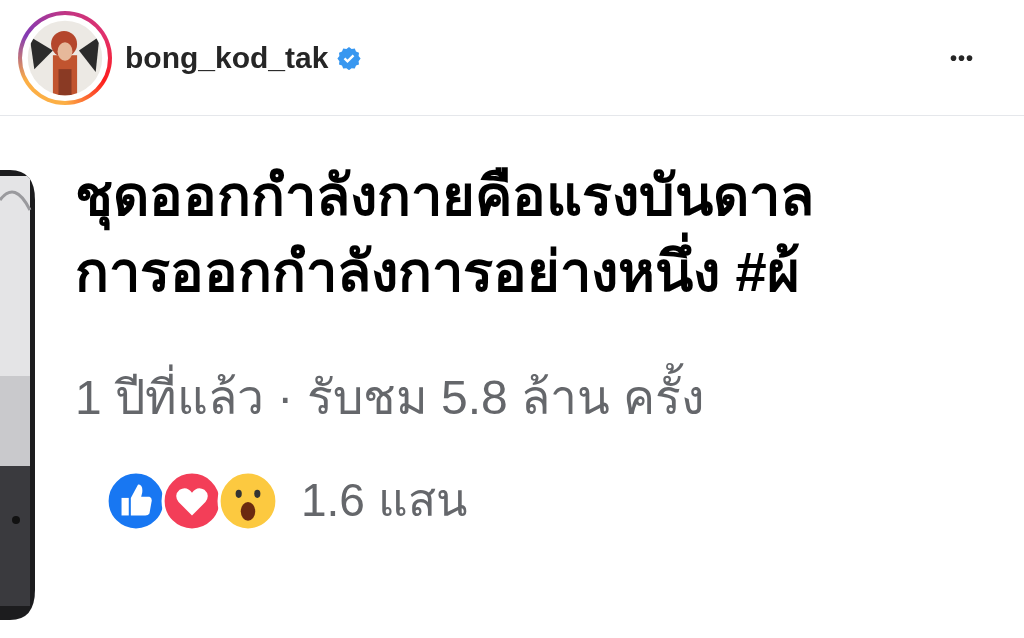 The image size is (1024, 638). I want to click on username: bong_kod_tak, so click(227, 57).